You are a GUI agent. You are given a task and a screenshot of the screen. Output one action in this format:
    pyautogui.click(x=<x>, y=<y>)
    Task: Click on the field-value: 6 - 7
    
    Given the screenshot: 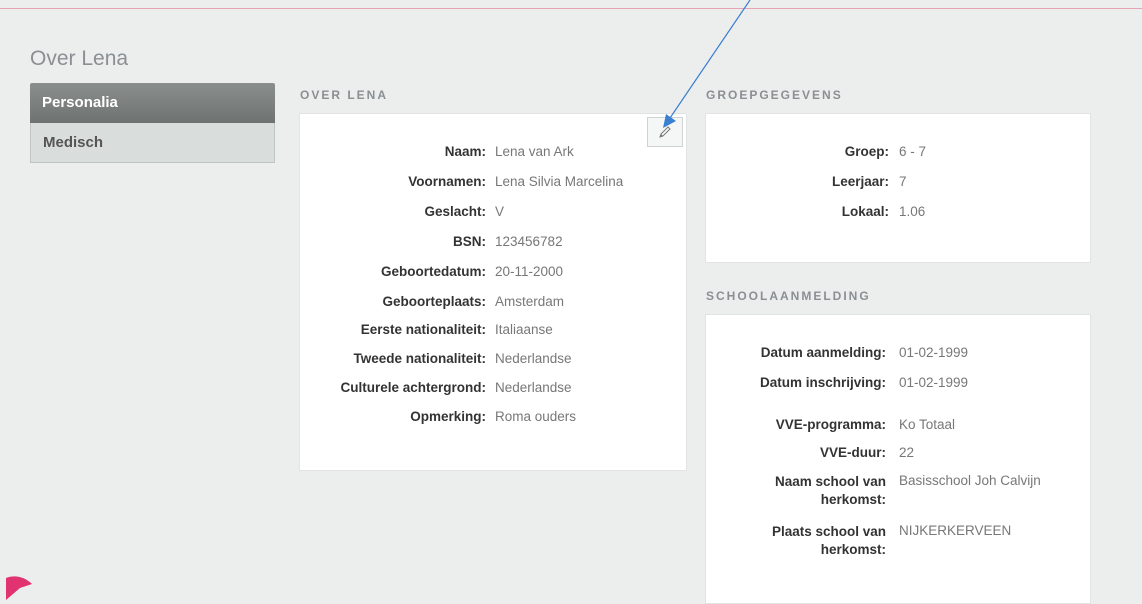 What is the action you would take?
    pyautogui.click(x=913, y=151)
    